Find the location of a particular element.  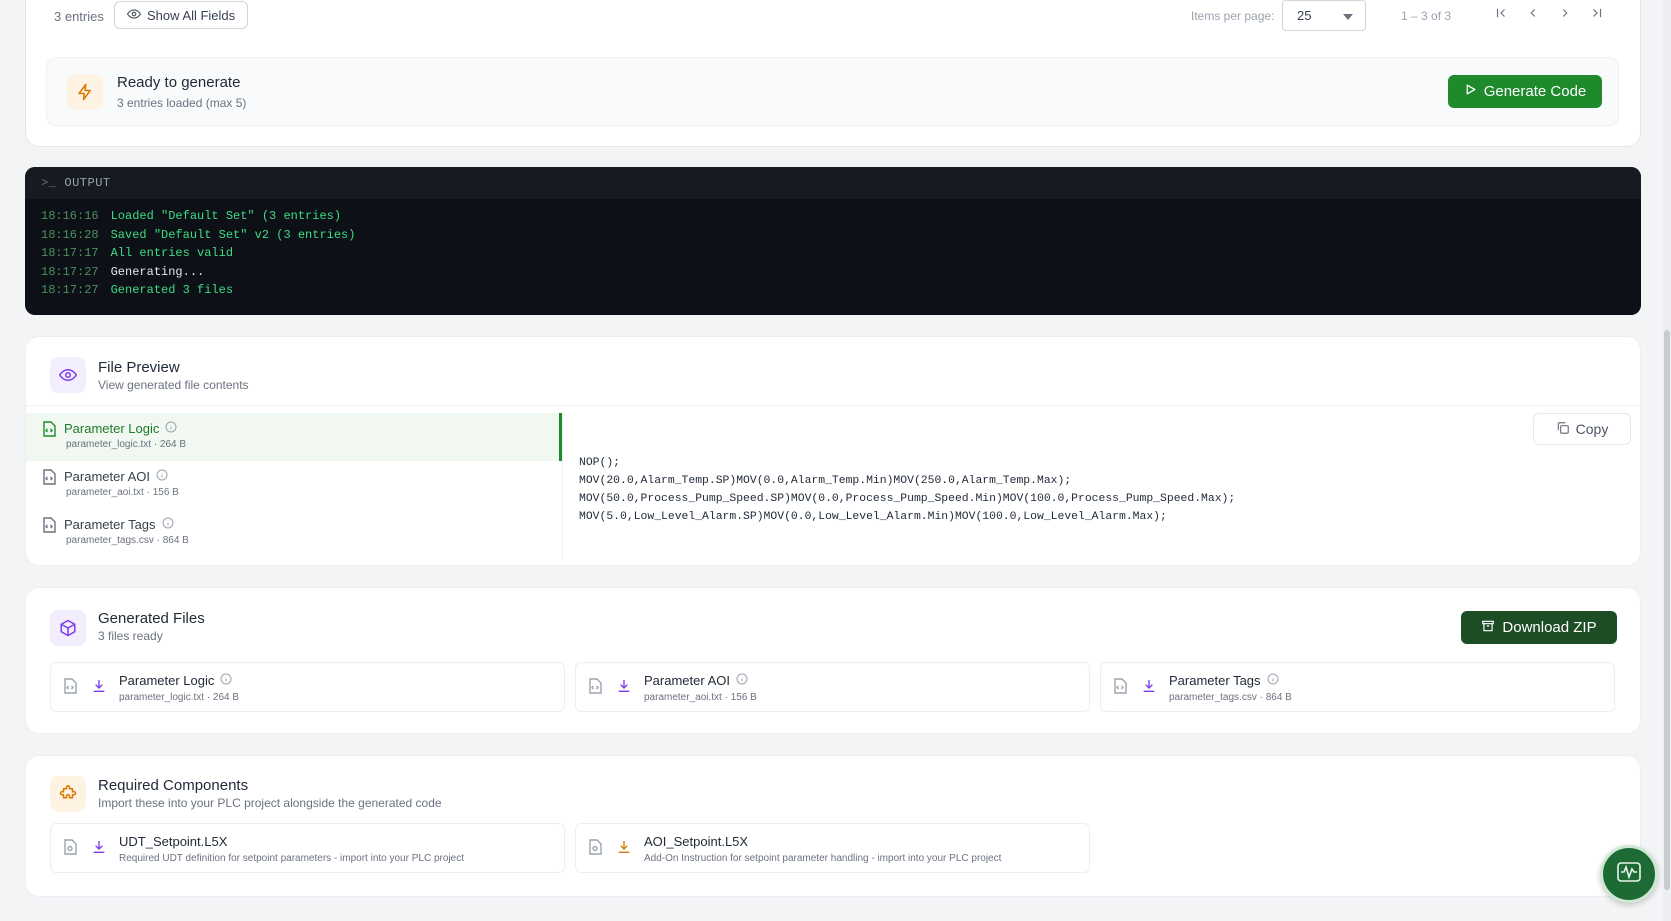

log-line: 18:17:17 All entries valid is located at coordinates (841, 255).